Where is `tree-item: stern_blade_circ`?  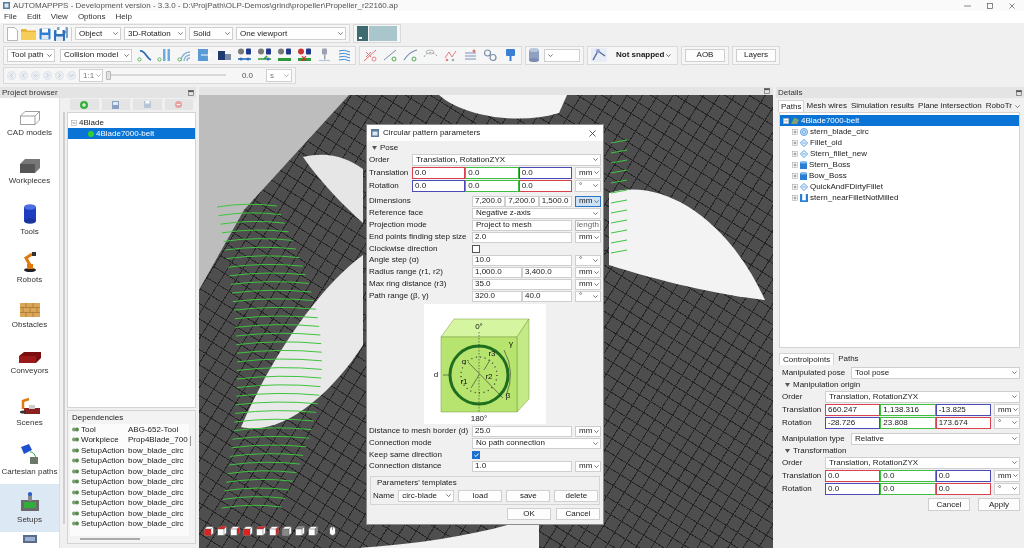 tree-item: stern_blade_circ is located at coordinates (899, 131).